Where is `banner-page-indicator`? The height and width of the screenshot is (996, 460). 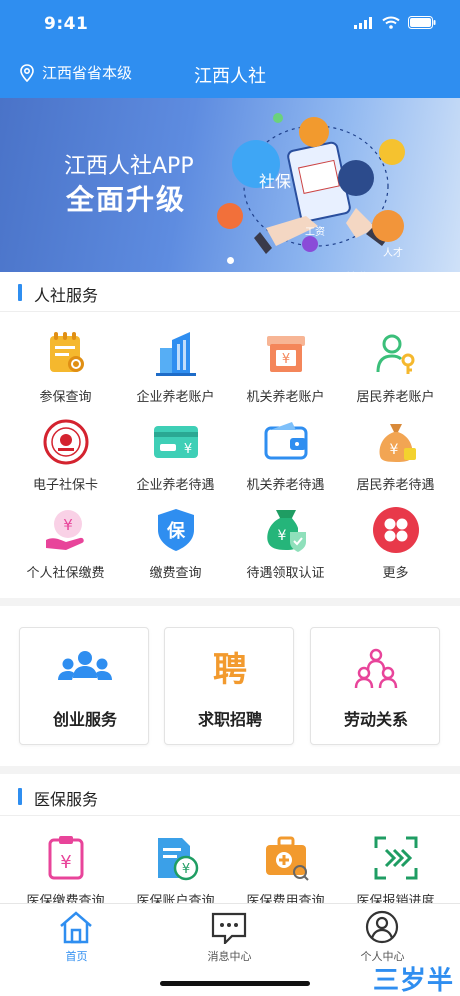
banner-page-indicator is located at coordinates (230, 260).